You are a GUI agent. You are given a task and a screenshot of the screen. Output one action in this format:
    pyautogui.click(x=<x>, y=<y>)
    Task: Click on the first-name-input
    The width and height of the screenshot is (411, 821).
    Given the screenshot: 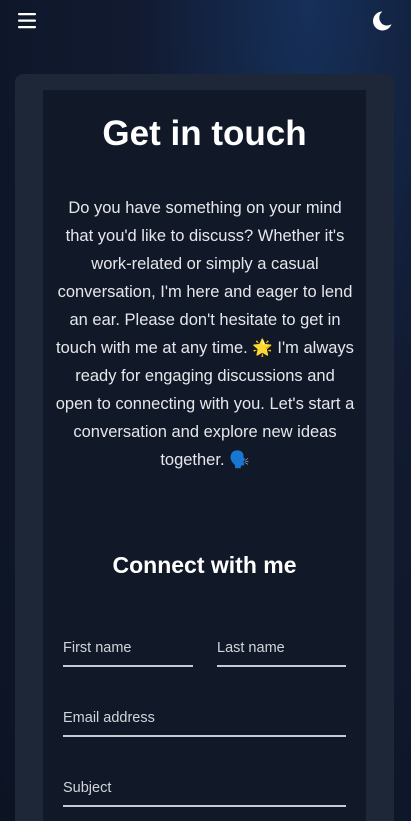 What is the action you would take?
    pyautogui.click(x=128, y=647)
    